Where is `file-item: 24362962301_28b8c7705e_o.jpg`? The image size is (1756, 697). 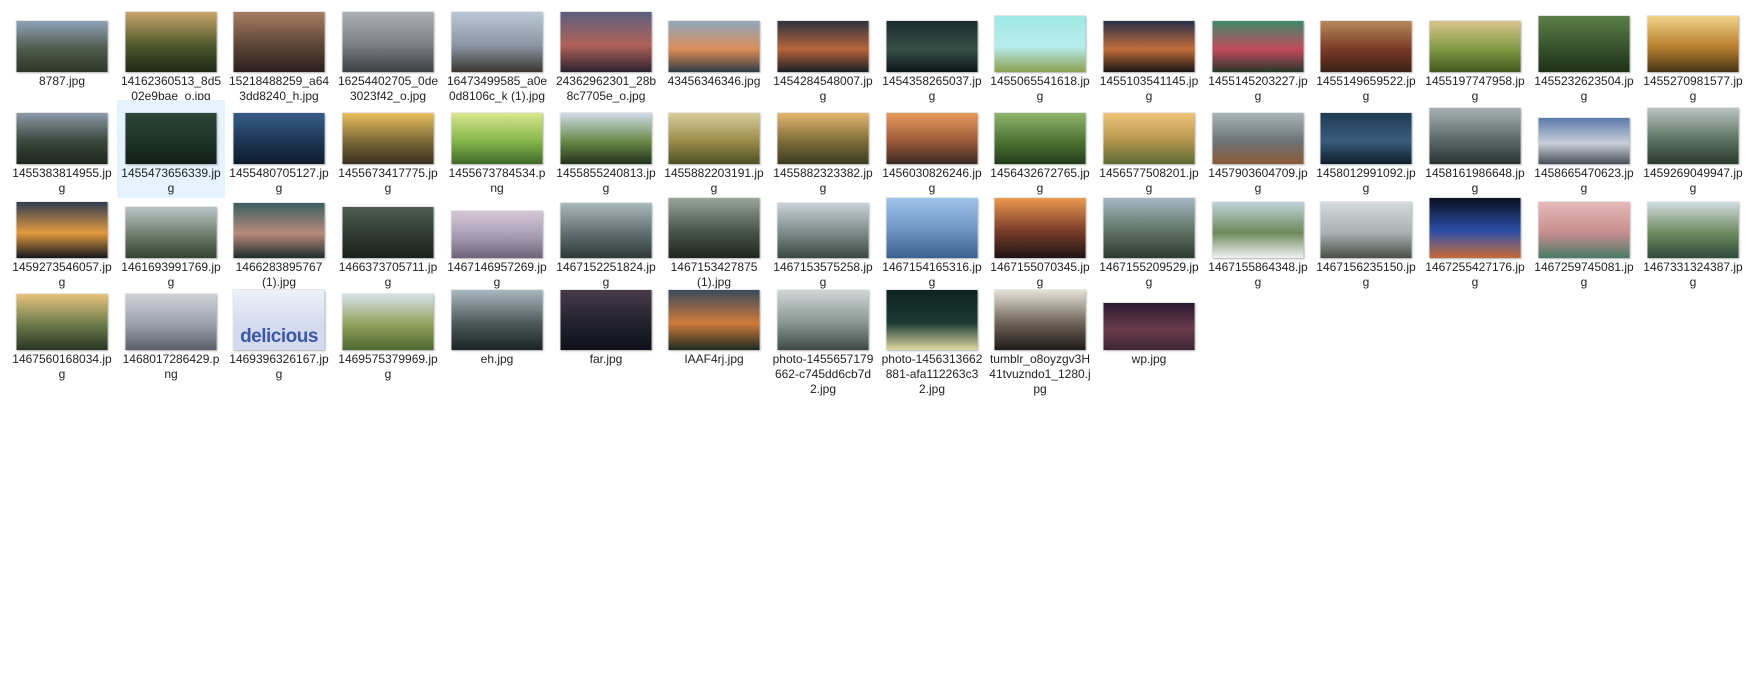
file-item: 24362962301_28b8c7705e_o.jpg is located at coordinates (606, 57).